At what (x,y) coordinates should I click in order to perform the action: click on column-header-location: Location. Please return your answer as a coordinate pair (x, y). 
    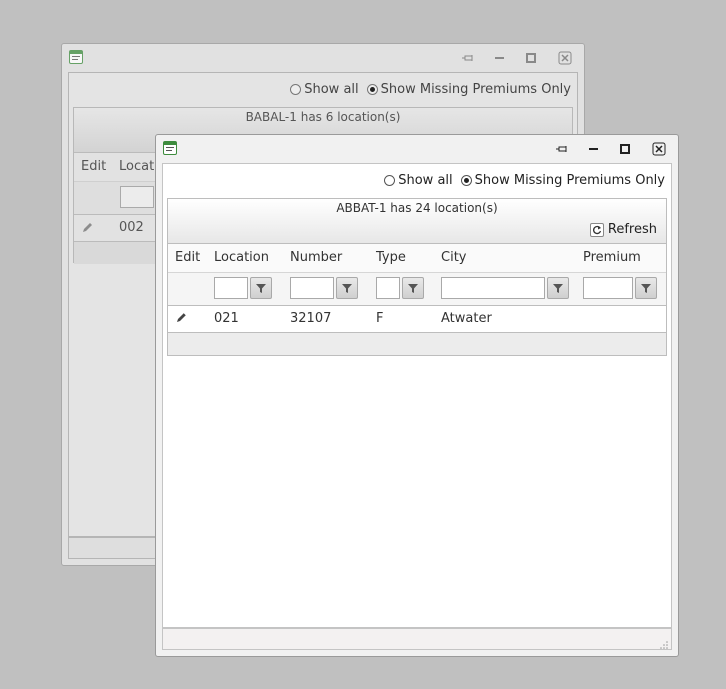
    Looking at the image, I should click on (241, 257).